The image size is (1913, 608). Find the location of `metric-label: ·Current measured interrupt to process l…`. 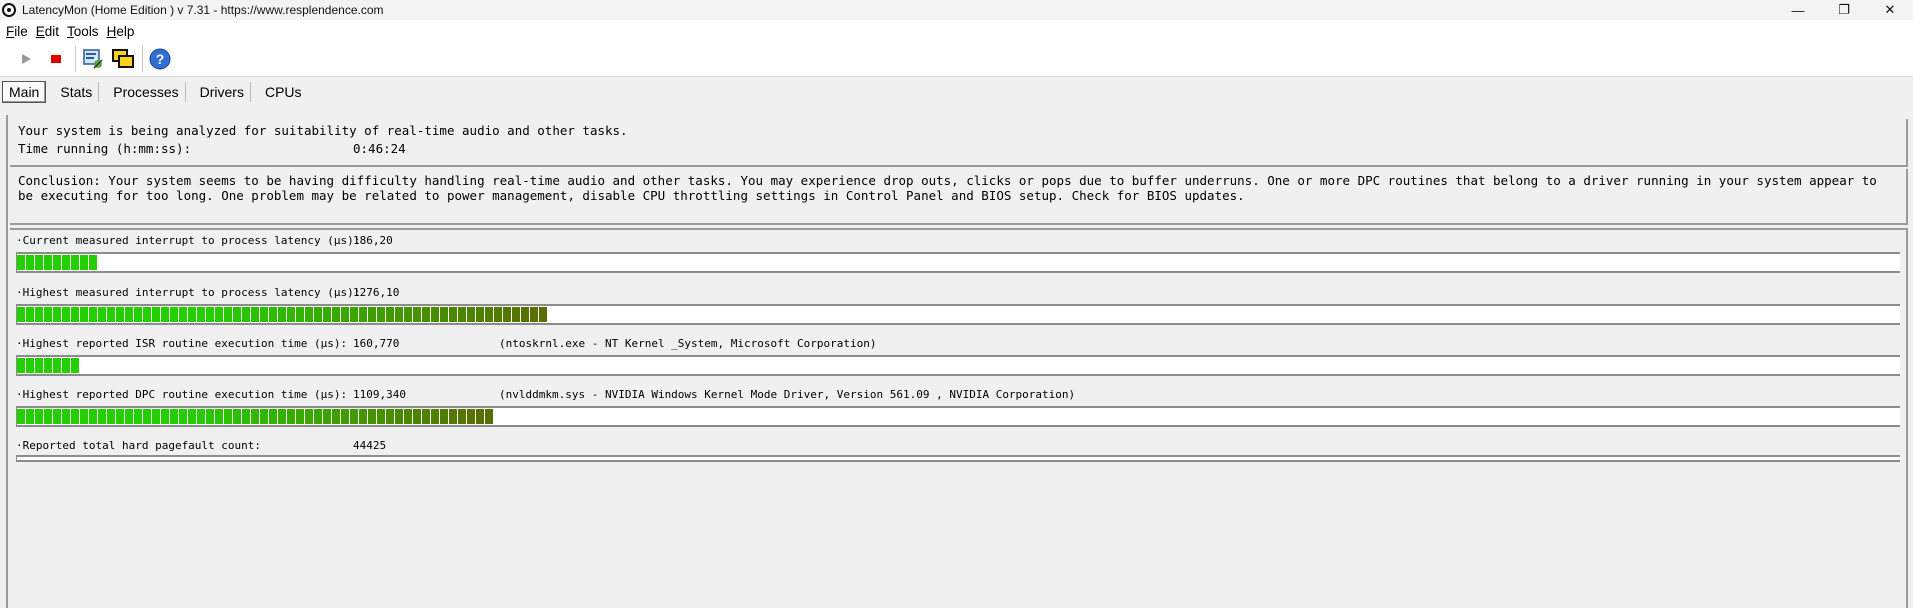

metric-label: ·Current measured interrupt to process l… is located at coordinates (188, 240).